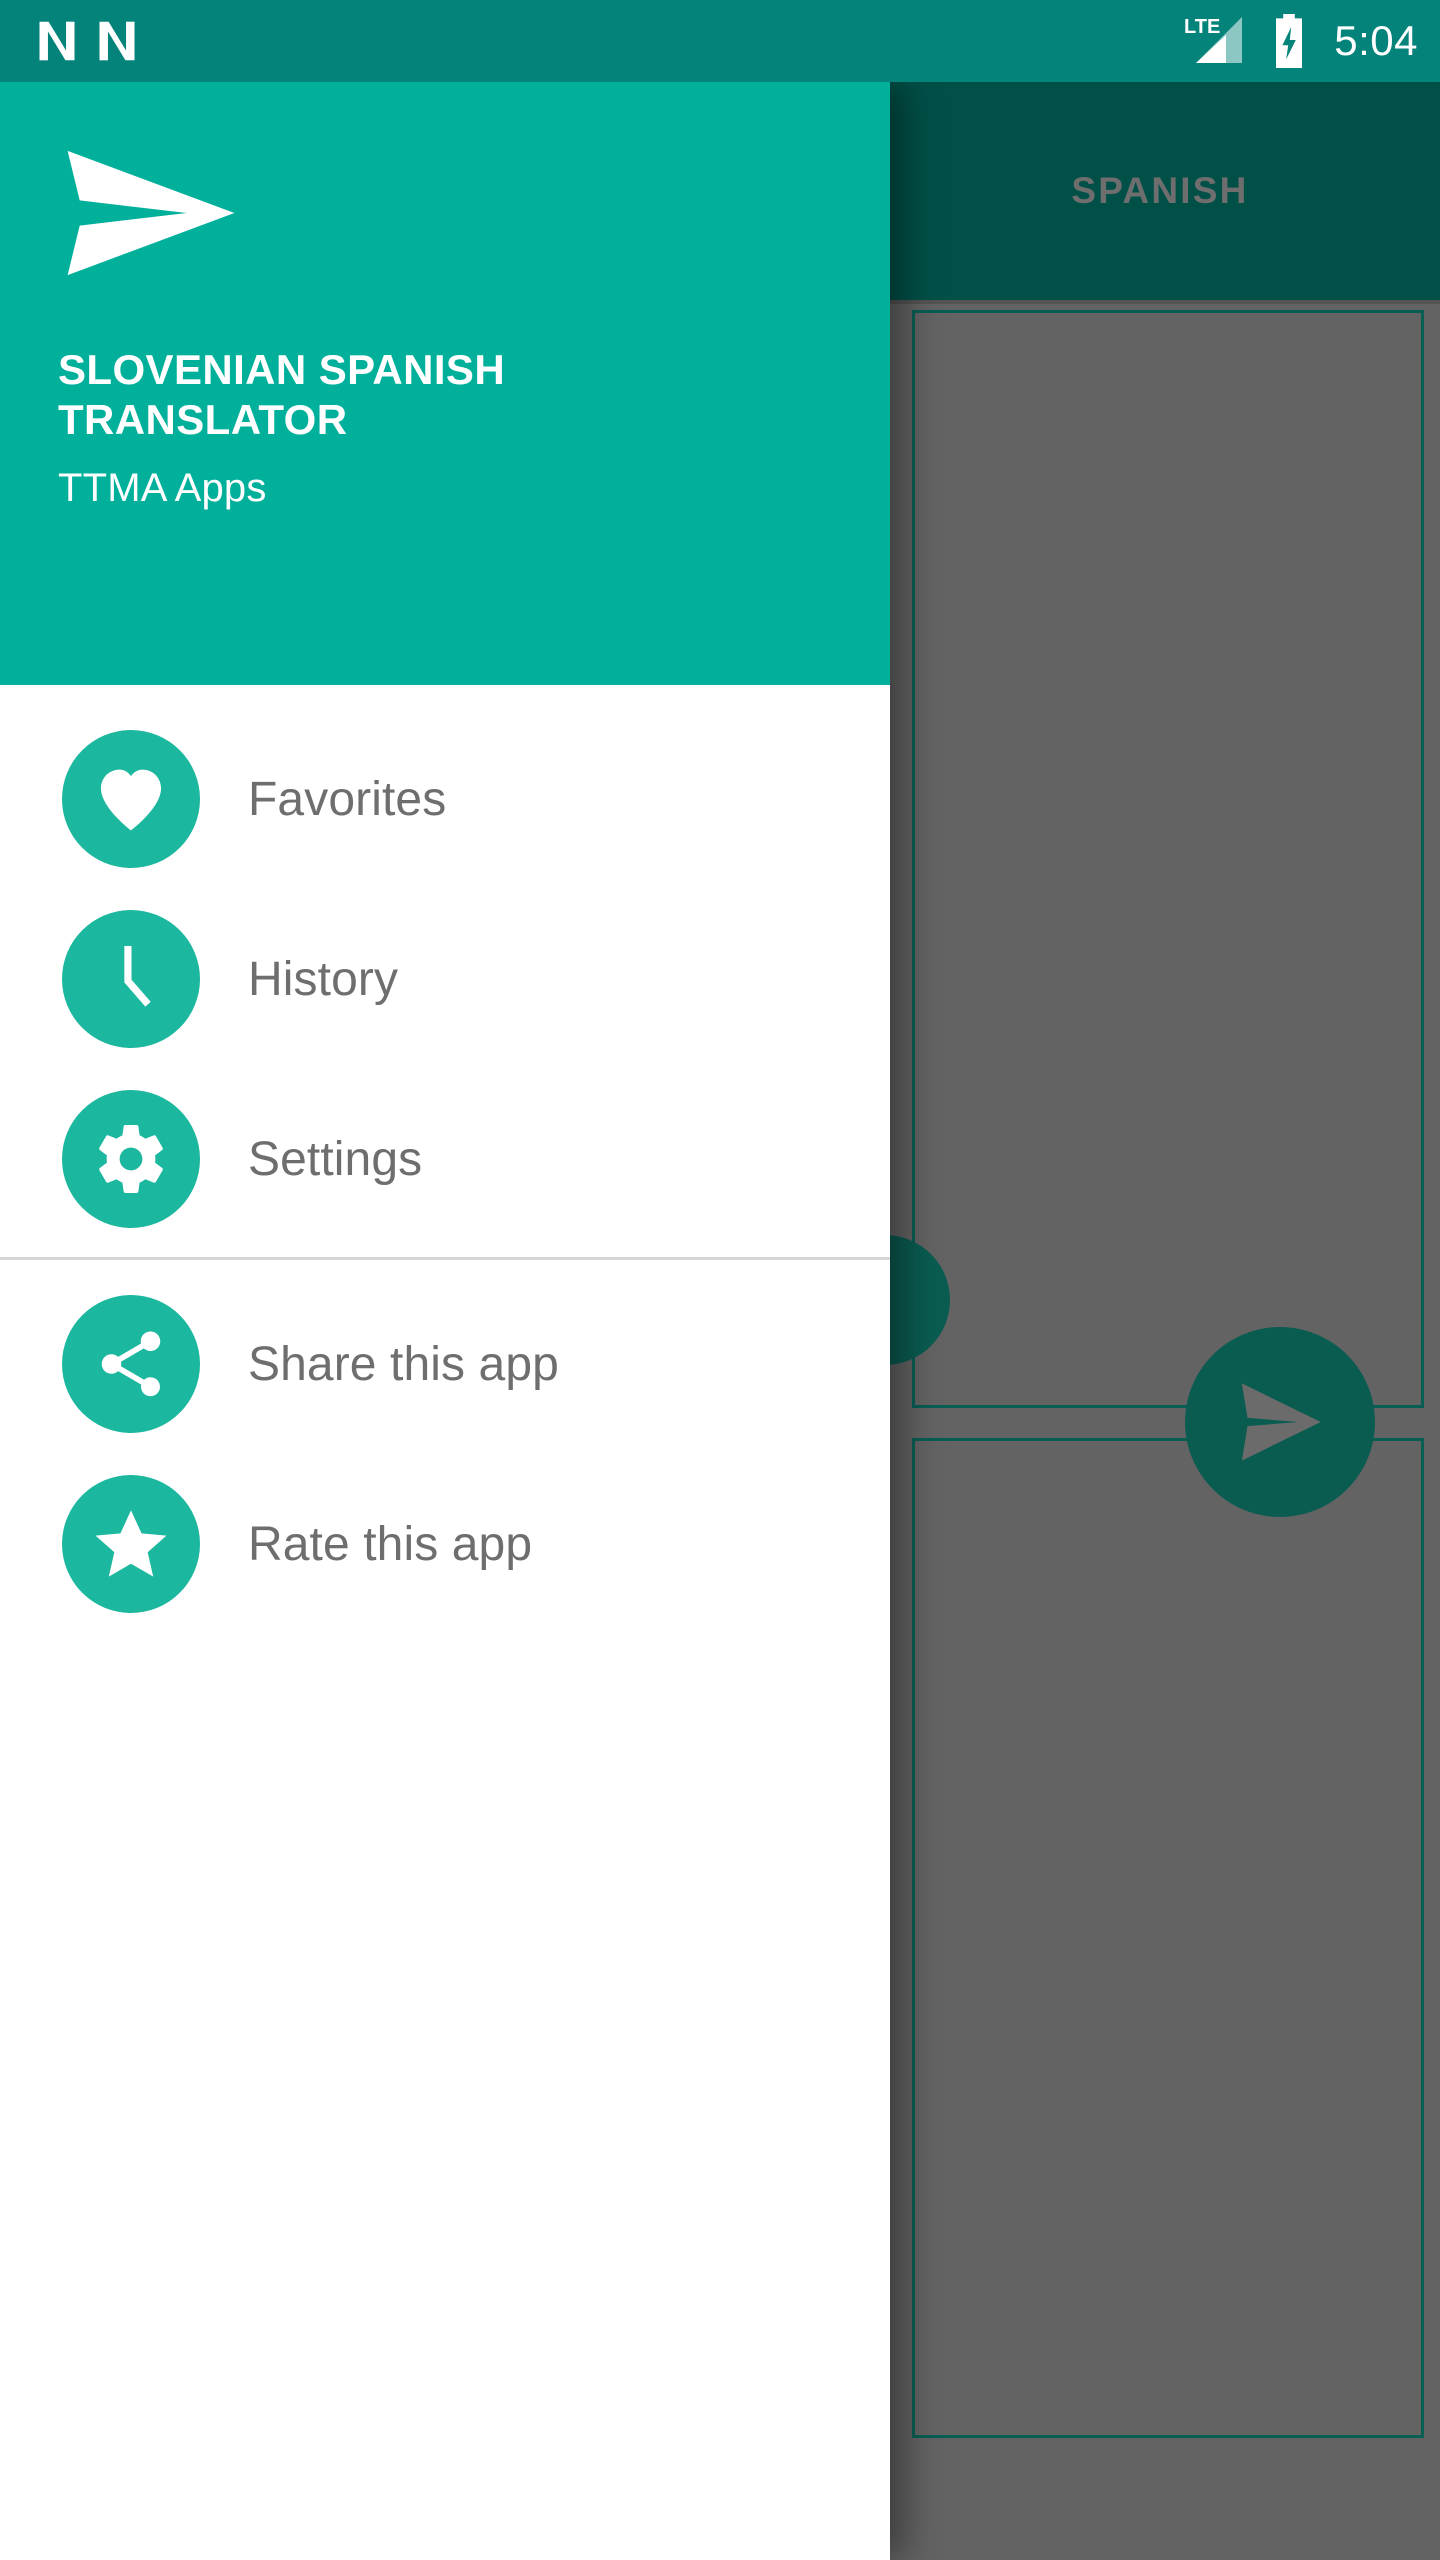 This screenshot has height=2560, width=1440. Describe the element at coordinates (445, 1258) in the screenshot. I see `drawer-divider` at that location.